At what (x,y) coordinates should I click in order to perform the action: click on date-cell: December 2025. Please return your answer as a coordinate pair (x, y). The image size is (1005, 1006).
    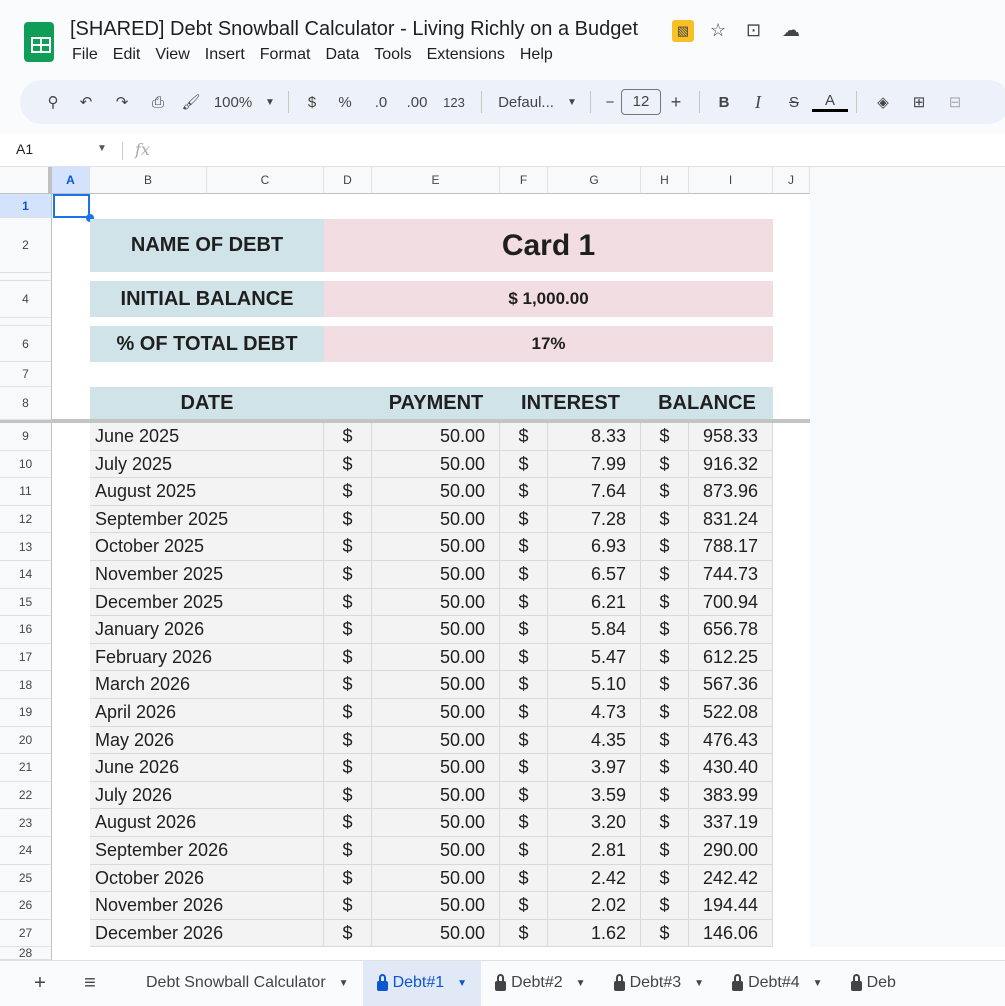
    Looking at the image, I should click on (207, 602).